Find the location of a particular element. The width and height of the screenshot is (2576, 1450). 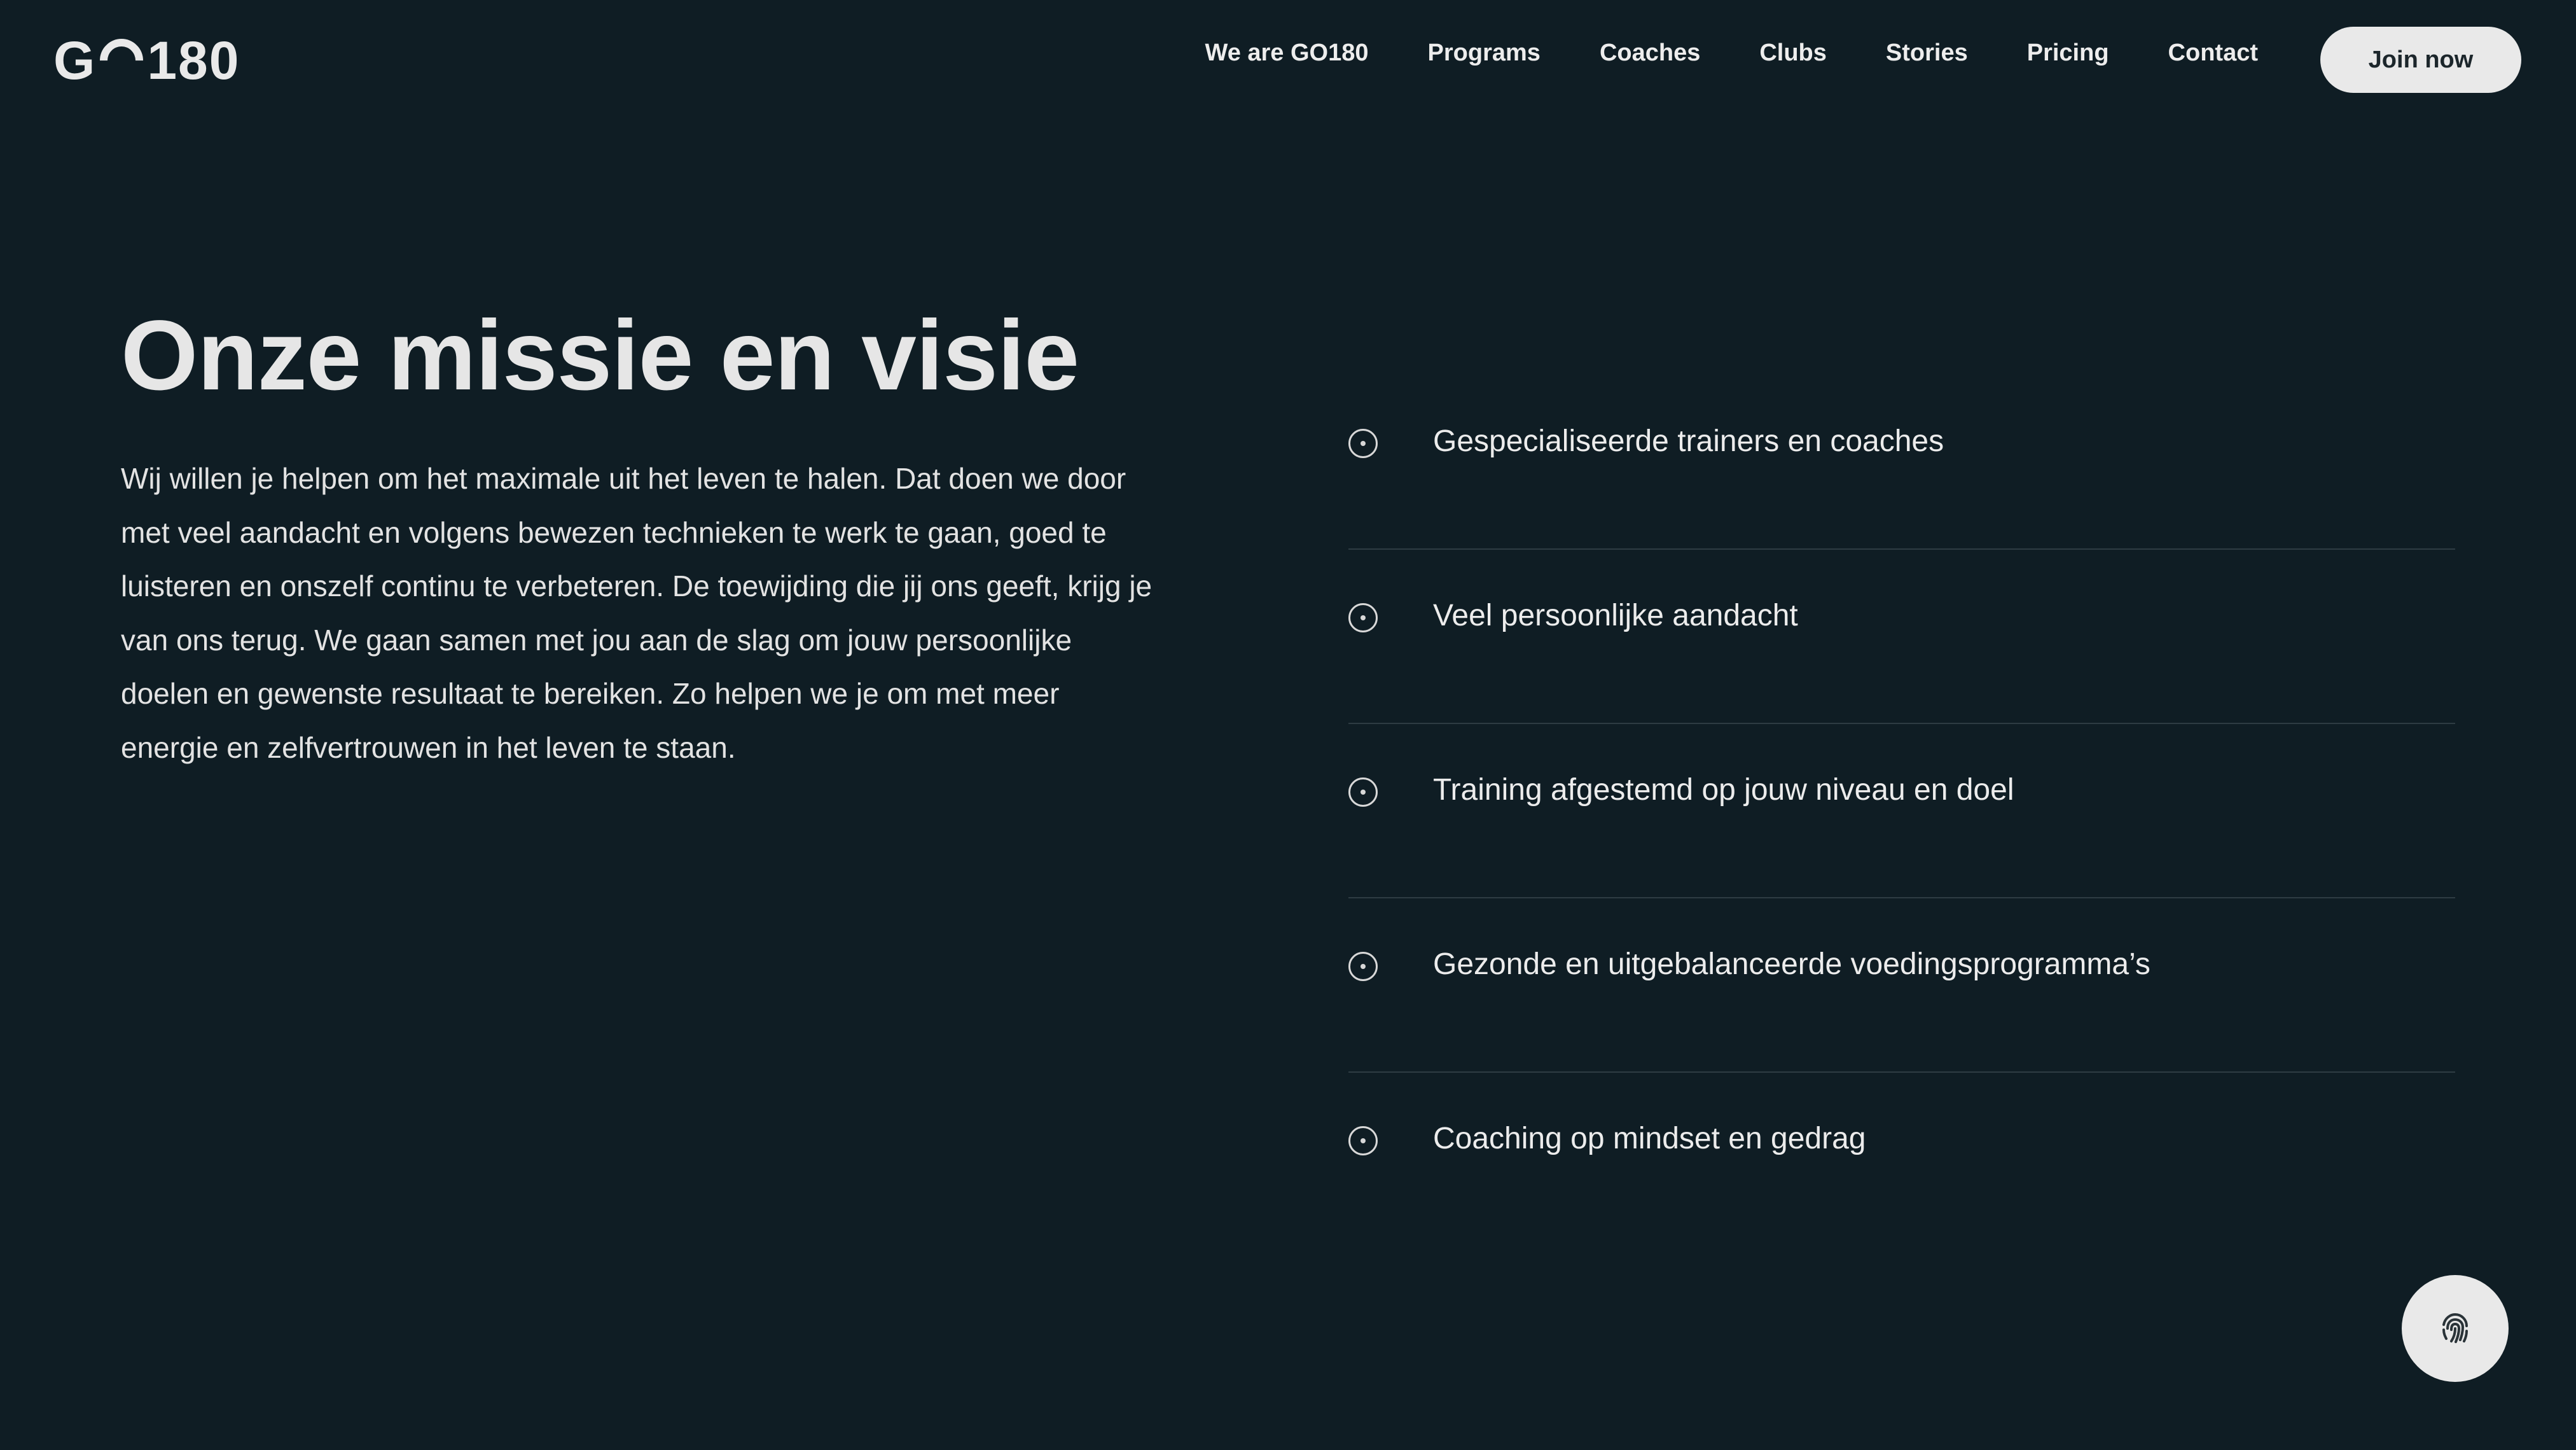

fingerprint-icon is located at coordinates (2455, 1328).